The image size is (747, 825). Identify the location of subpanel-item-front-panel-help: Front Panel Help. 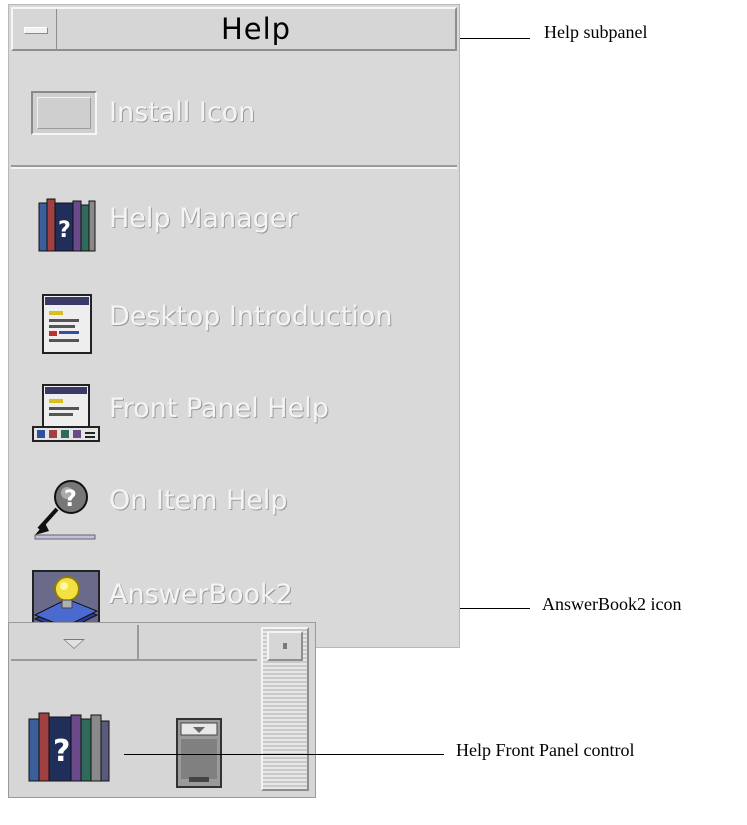
(234, 414).